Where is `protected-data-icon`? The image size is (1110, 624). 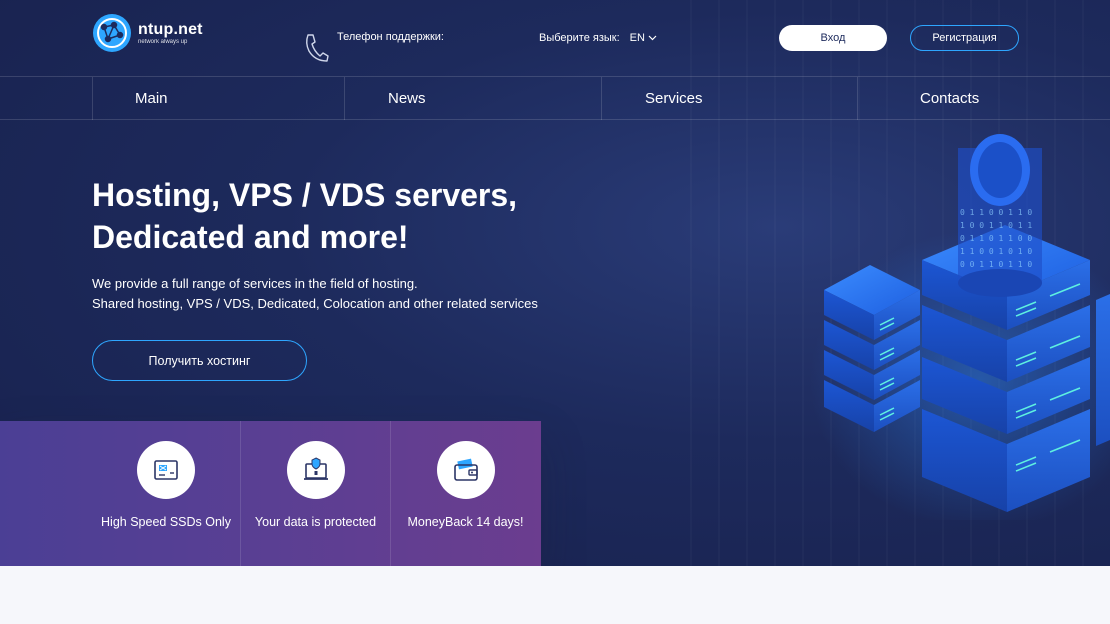 protected-data-icon is located at coordinates (315, 468).